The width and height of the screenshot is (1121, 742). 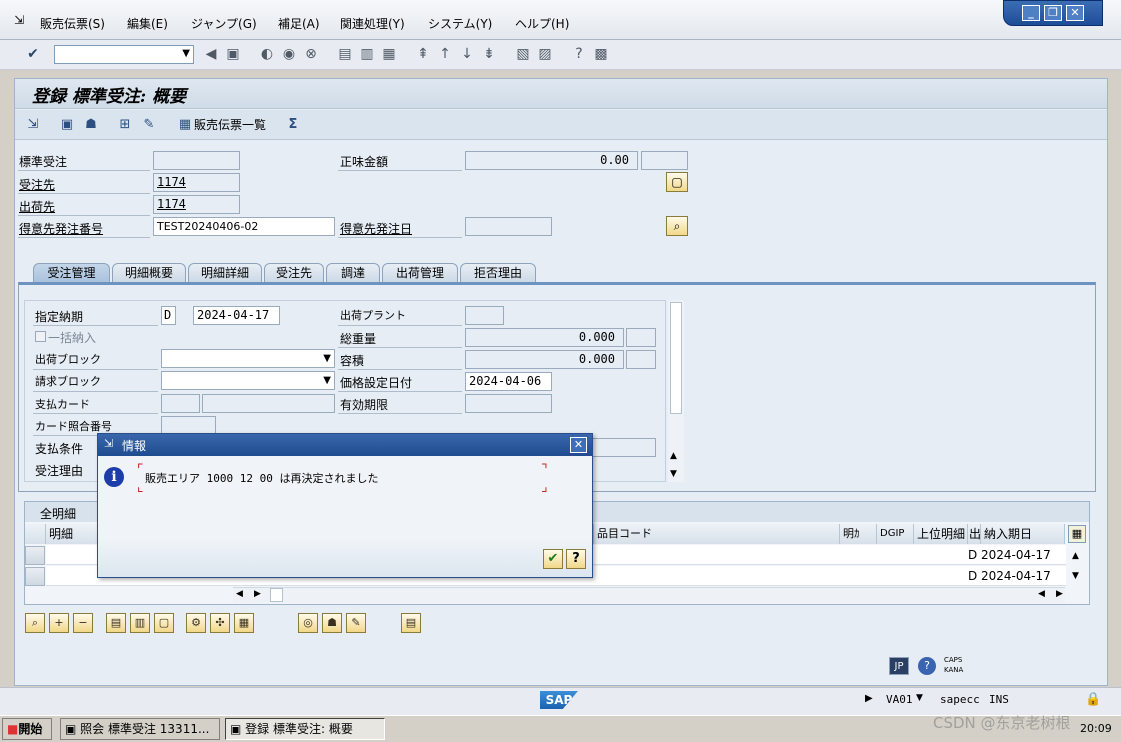 What do you see at coordinates (220, 623) in the screenshot?
I see `configuration-button: ✣` at bounding box center [220, 623].